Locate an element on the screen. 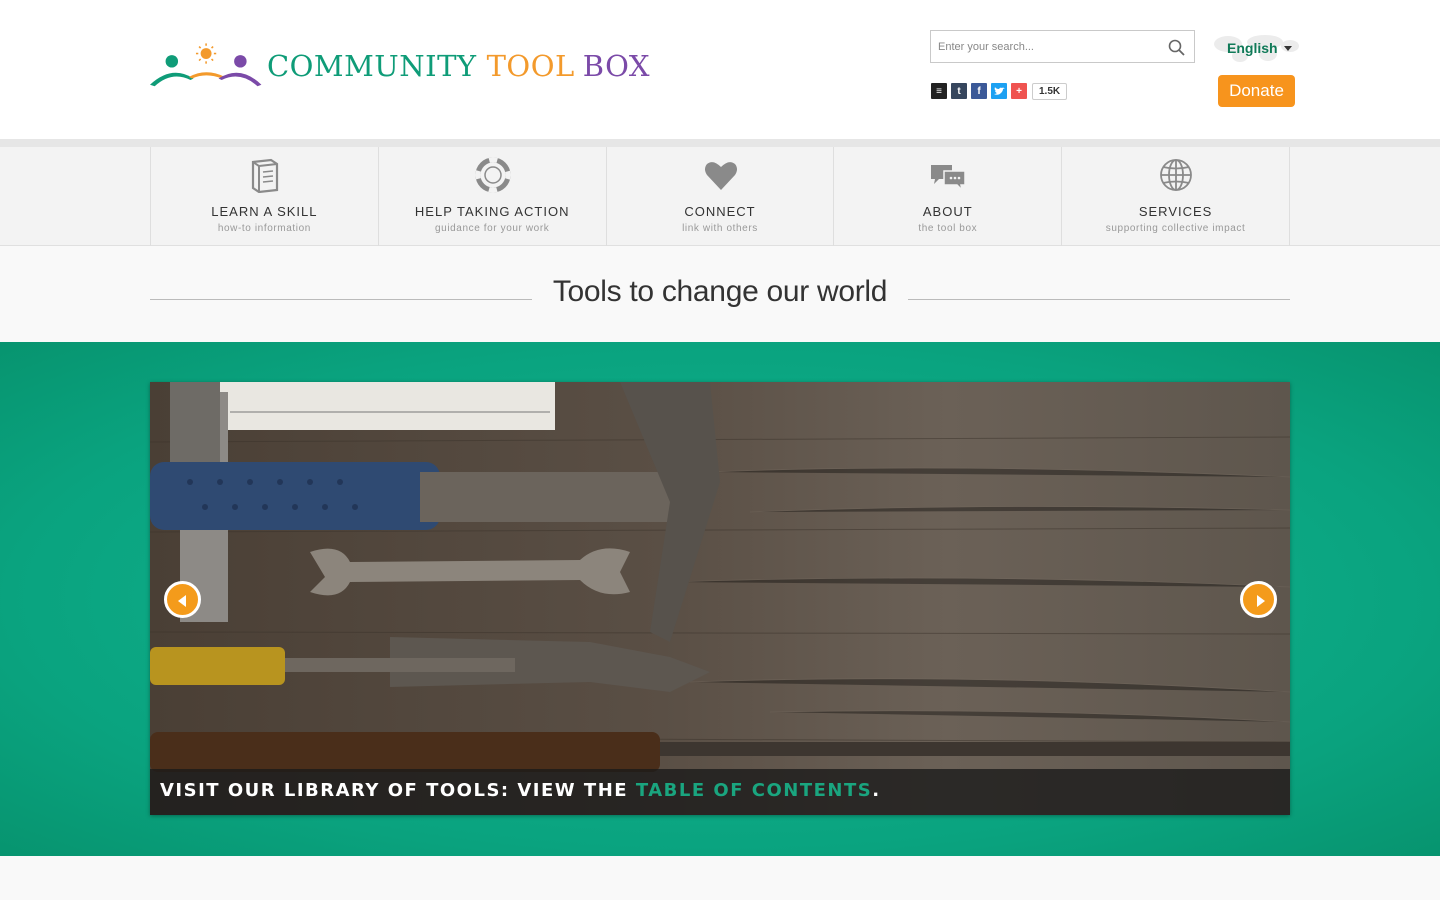 This screenshot has height=900, width=1440. nav-item-learn-a-skill: LEARN A SKILL how-to information is located at coordinates (265, 196).